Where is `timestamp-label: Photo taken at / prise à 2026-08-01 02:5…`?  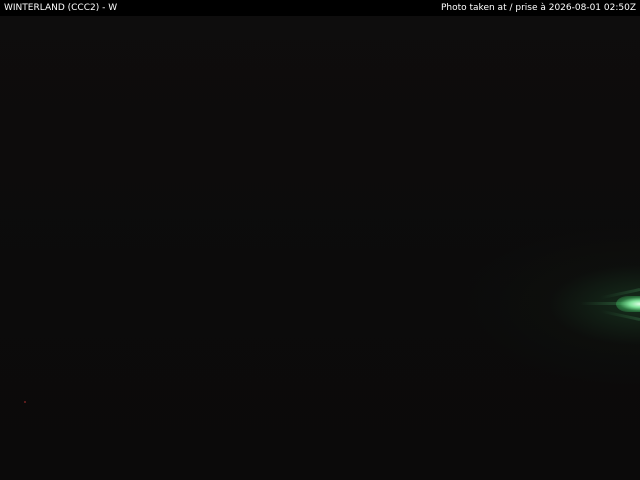
timestamp-label: Photo taken at / prise à 2026-08-01 02:5… is located at coordinates (538, 8).